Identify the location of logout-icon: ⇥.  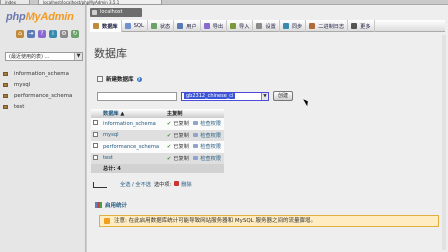
(31, 34).